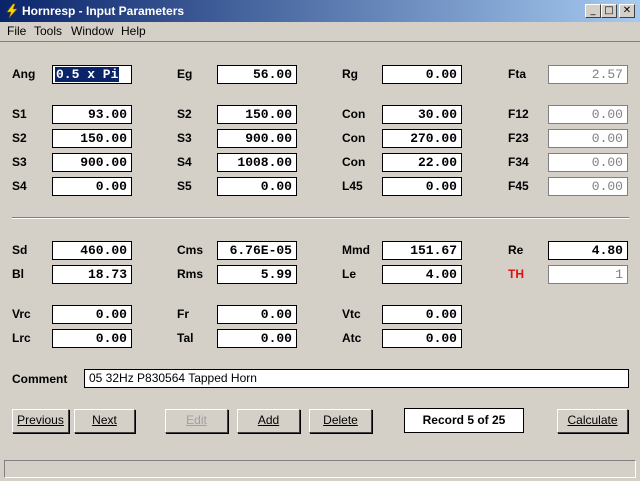 The image size is (640, 481). Describe the element at coordinates (92, 162) in the screenshot. I see `s3-input-left: 900.00` at that location.